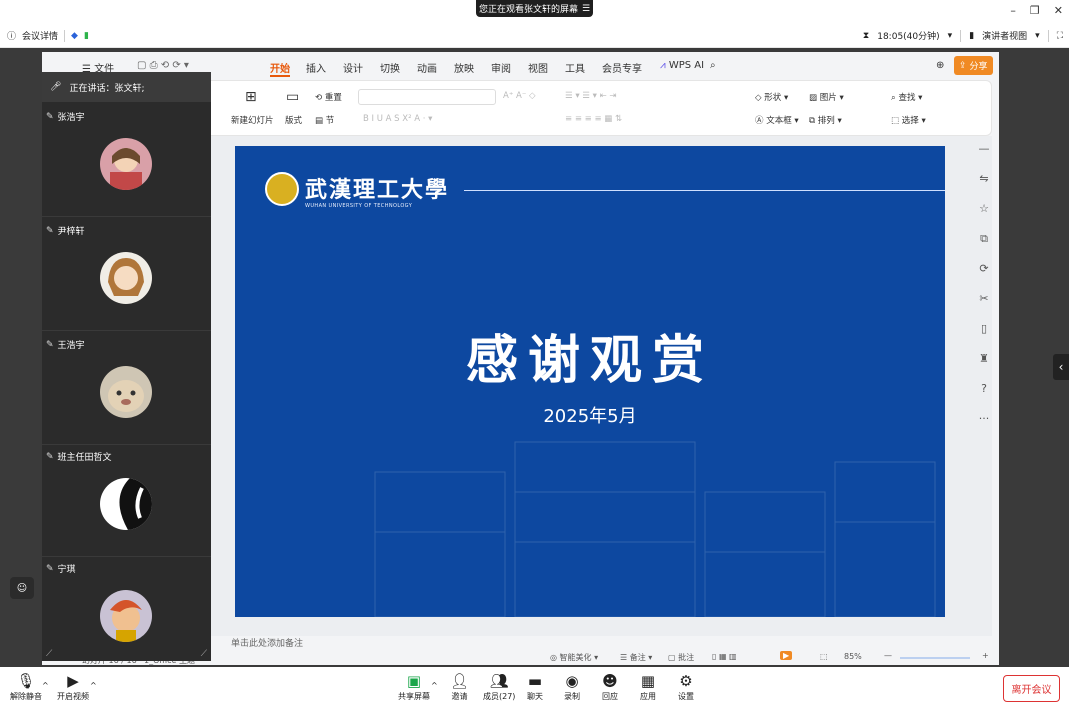  What do you see at coordinates (50, 230) in the screenshot?
I see `mic-muted-icon: ✎` at bounding box center [50, 230].